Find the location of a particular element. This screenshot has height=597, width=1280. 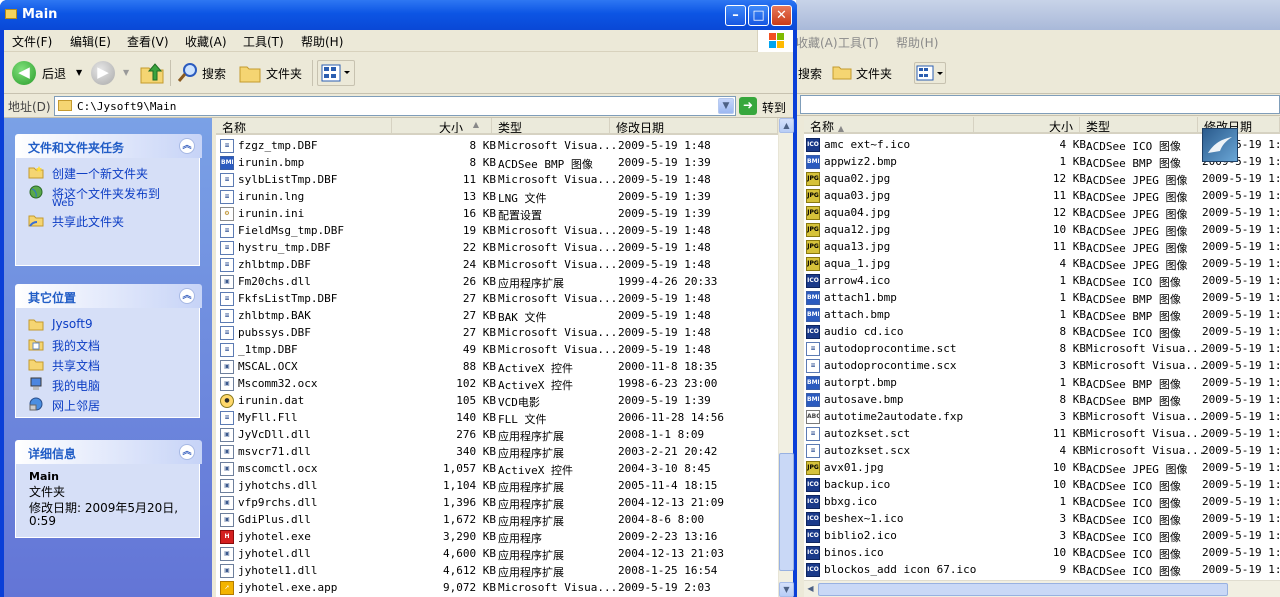

file-tasks-header: 文件和文件夹任务 ︽ is located at coordinates (108, 146).